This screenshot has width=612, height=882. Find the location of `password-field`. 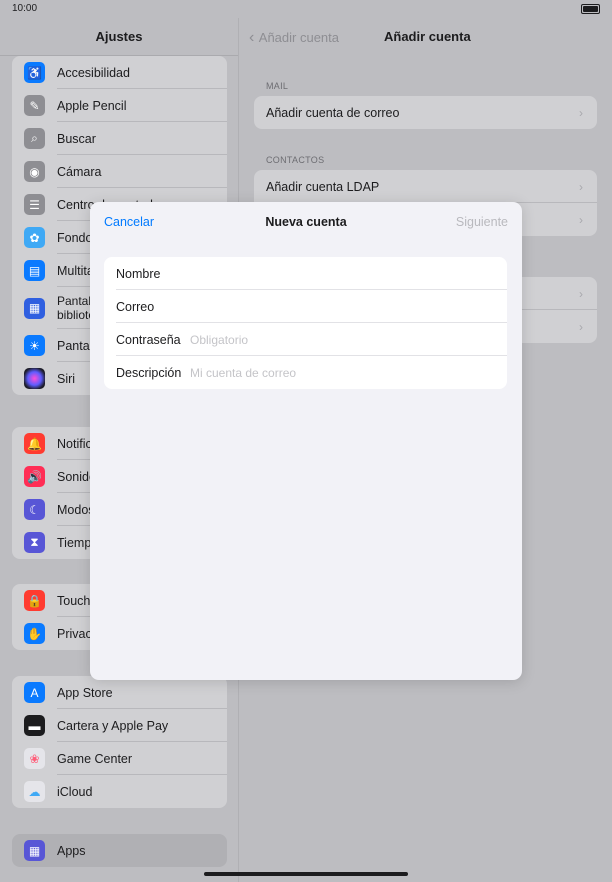

password-field is located at coordinates (340, 339).